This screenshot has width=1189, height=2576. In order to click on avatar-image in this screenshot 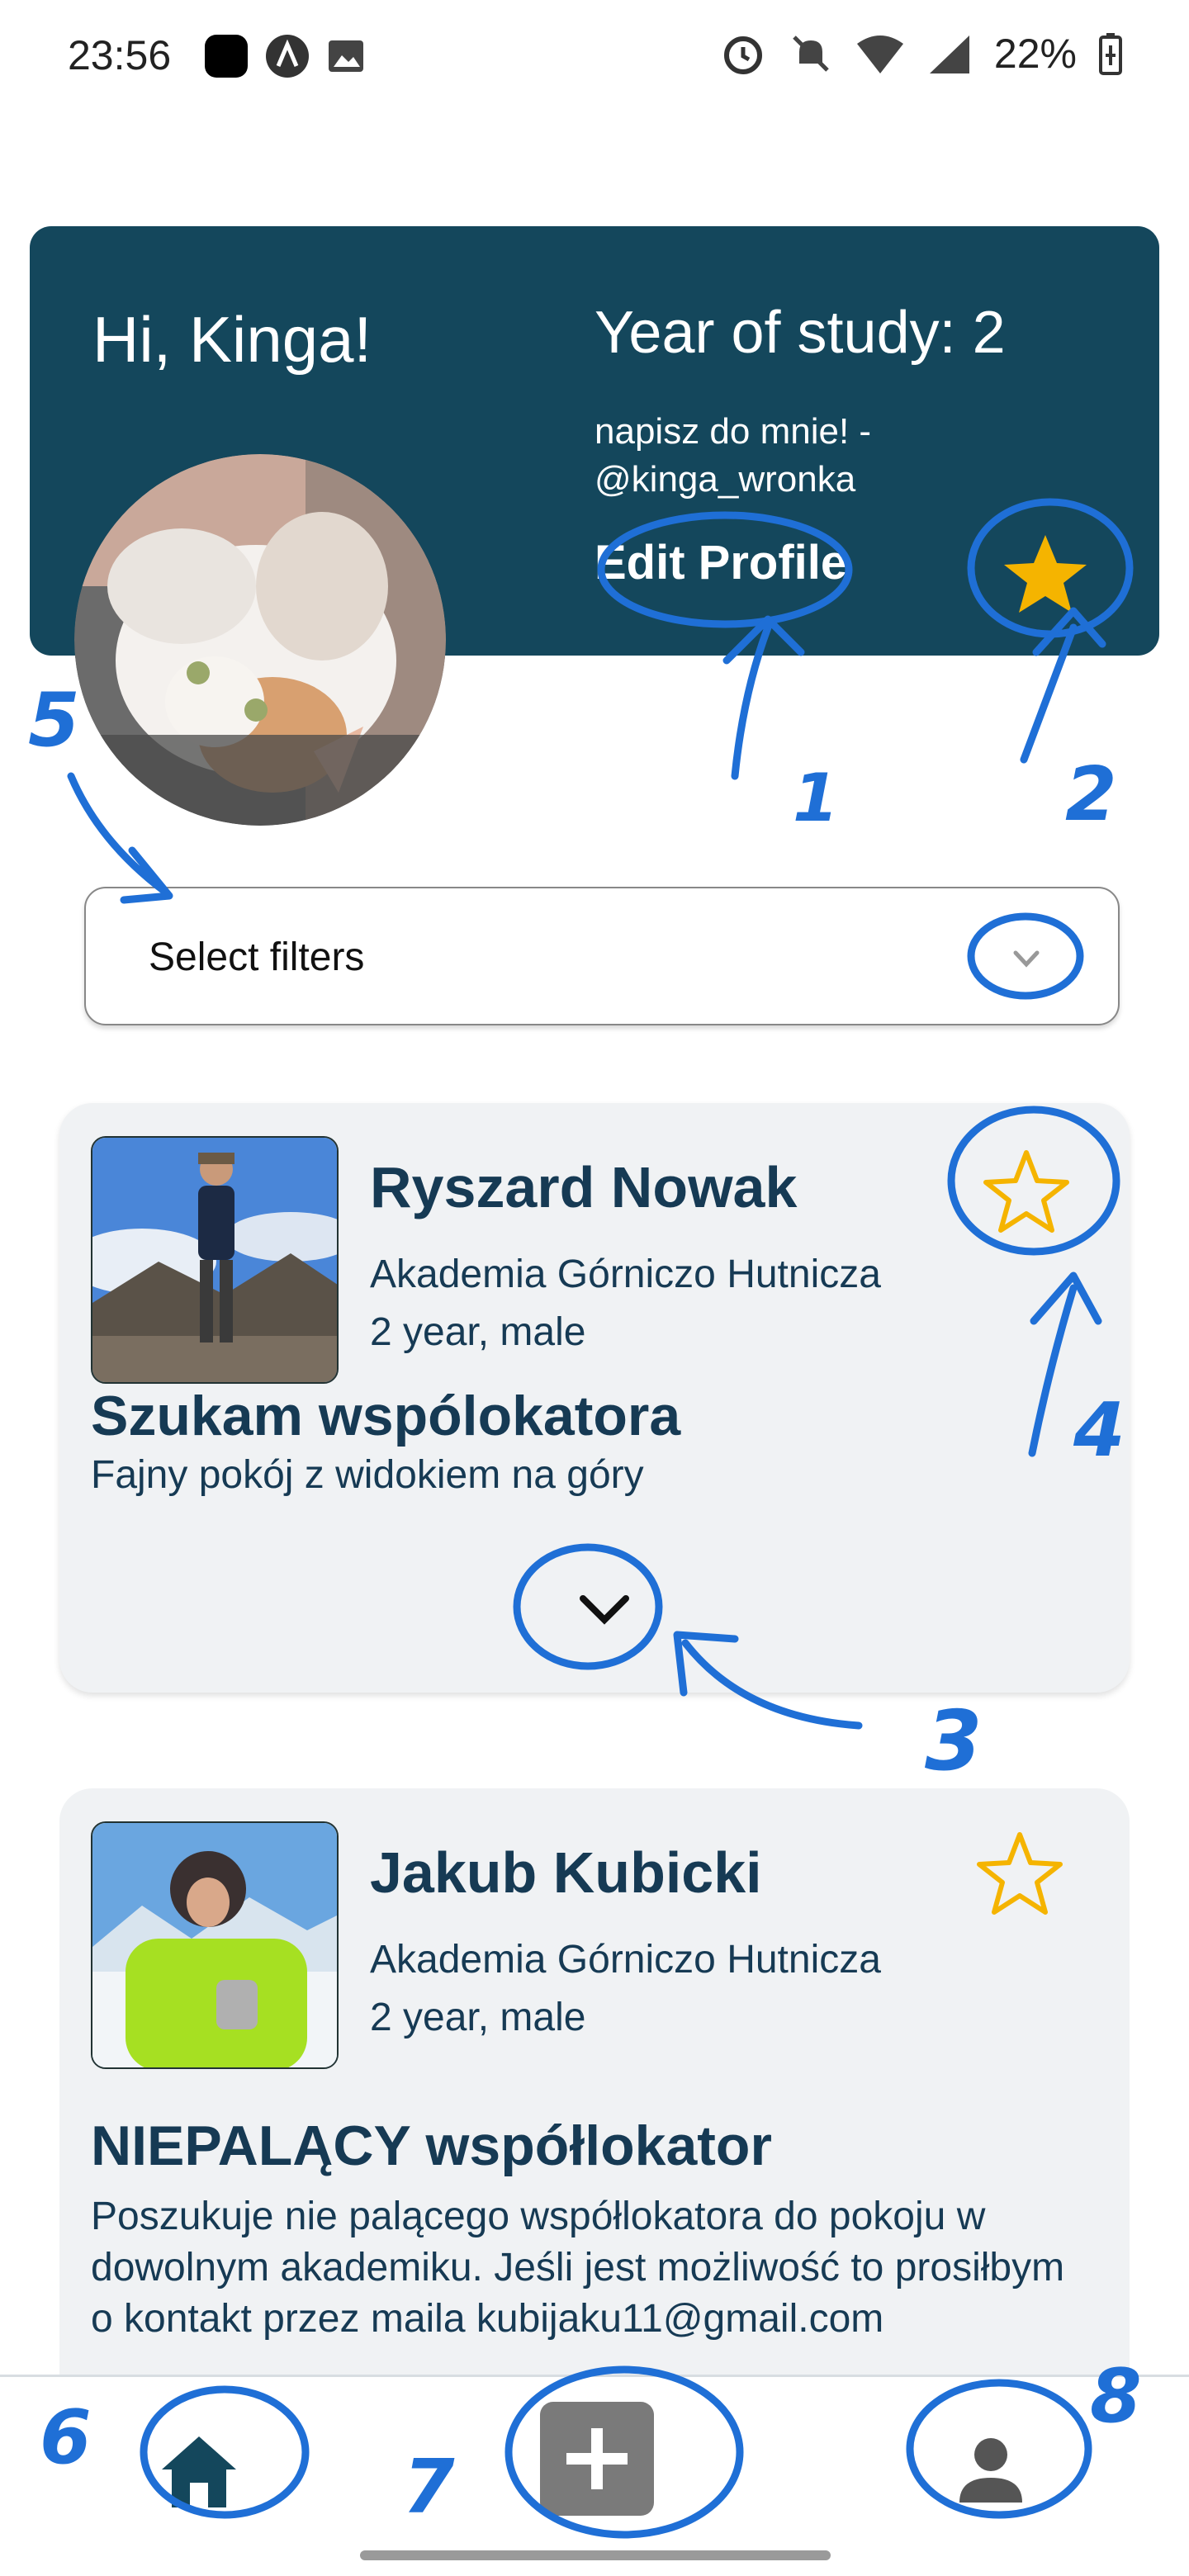, I will do `click(260, 640)`.